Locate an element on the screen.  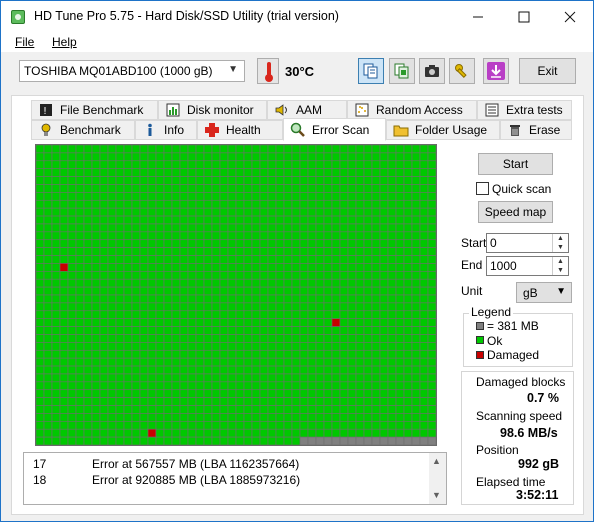
tab-aam: AAM is located at coordinates (307, 110).